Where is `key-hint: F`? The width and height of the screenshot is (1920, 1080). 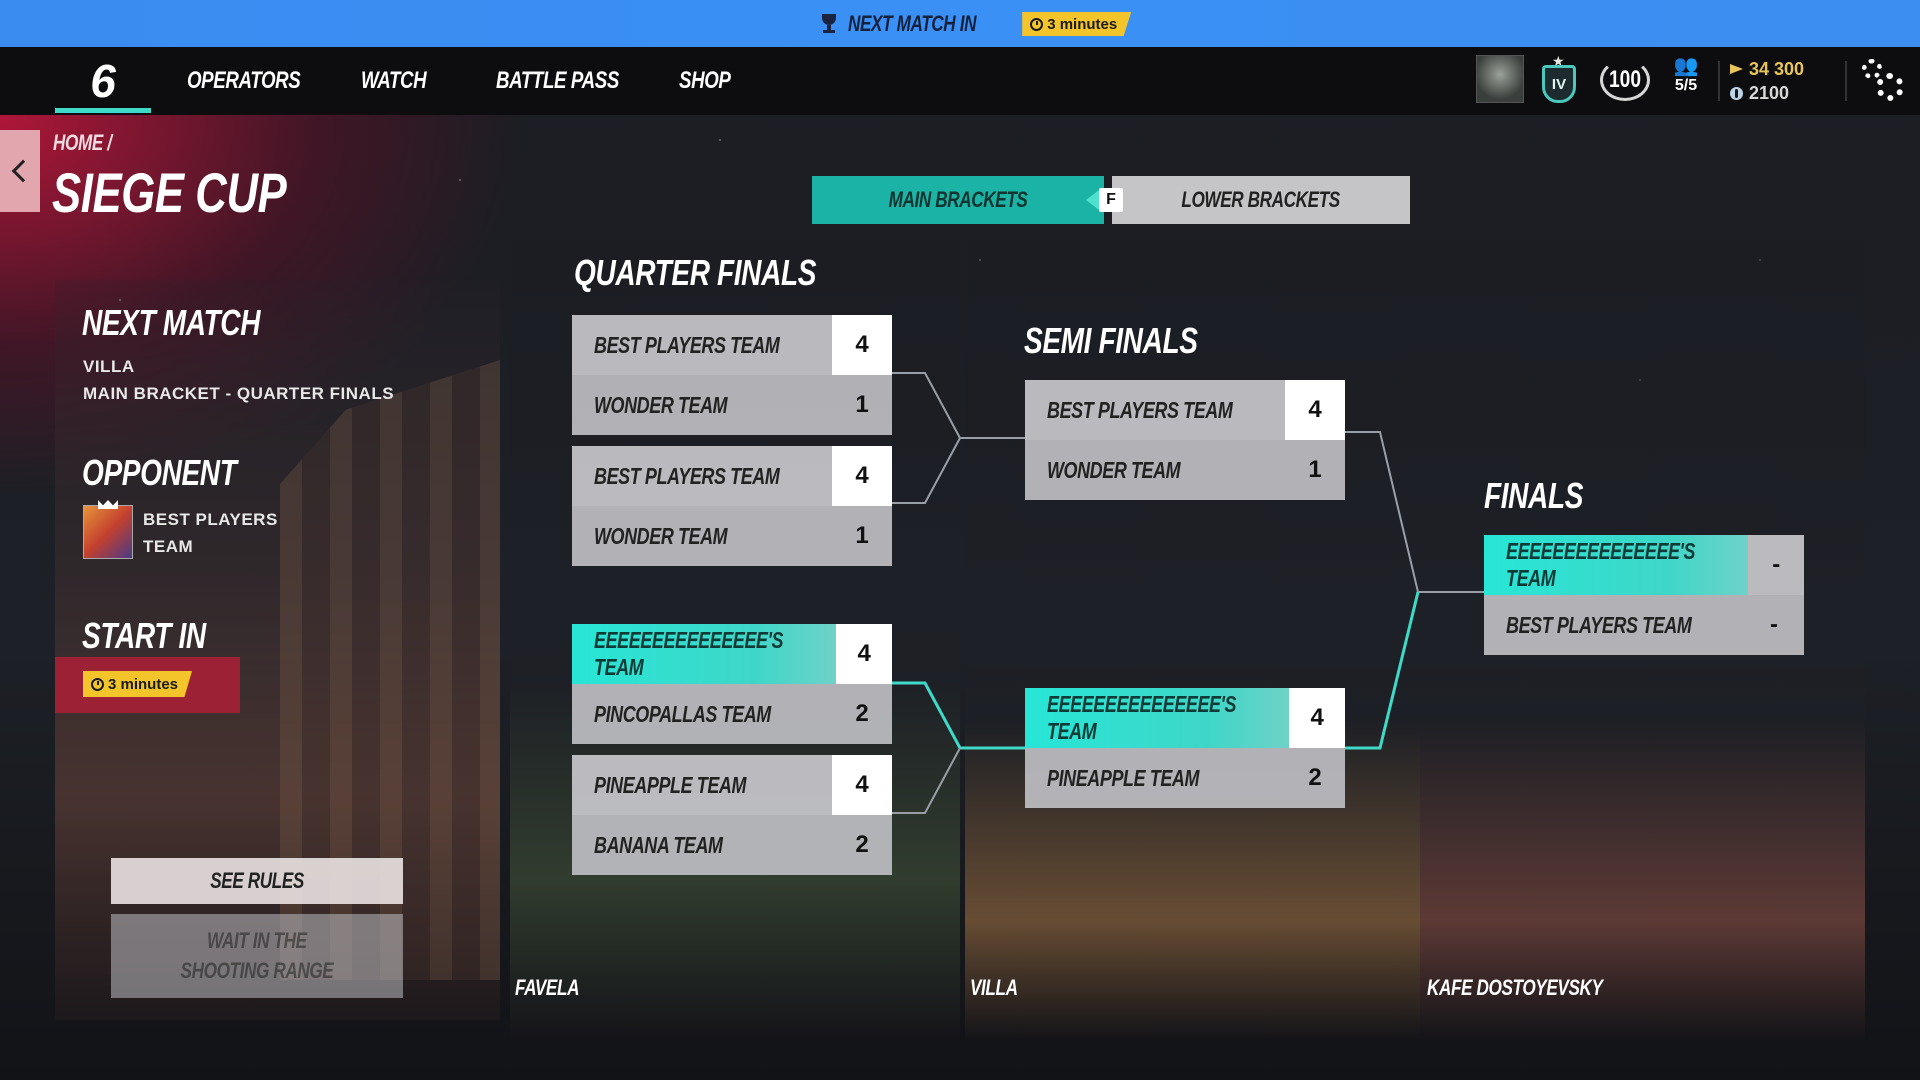 key-hint: F is located at coordinates (1111, 200).